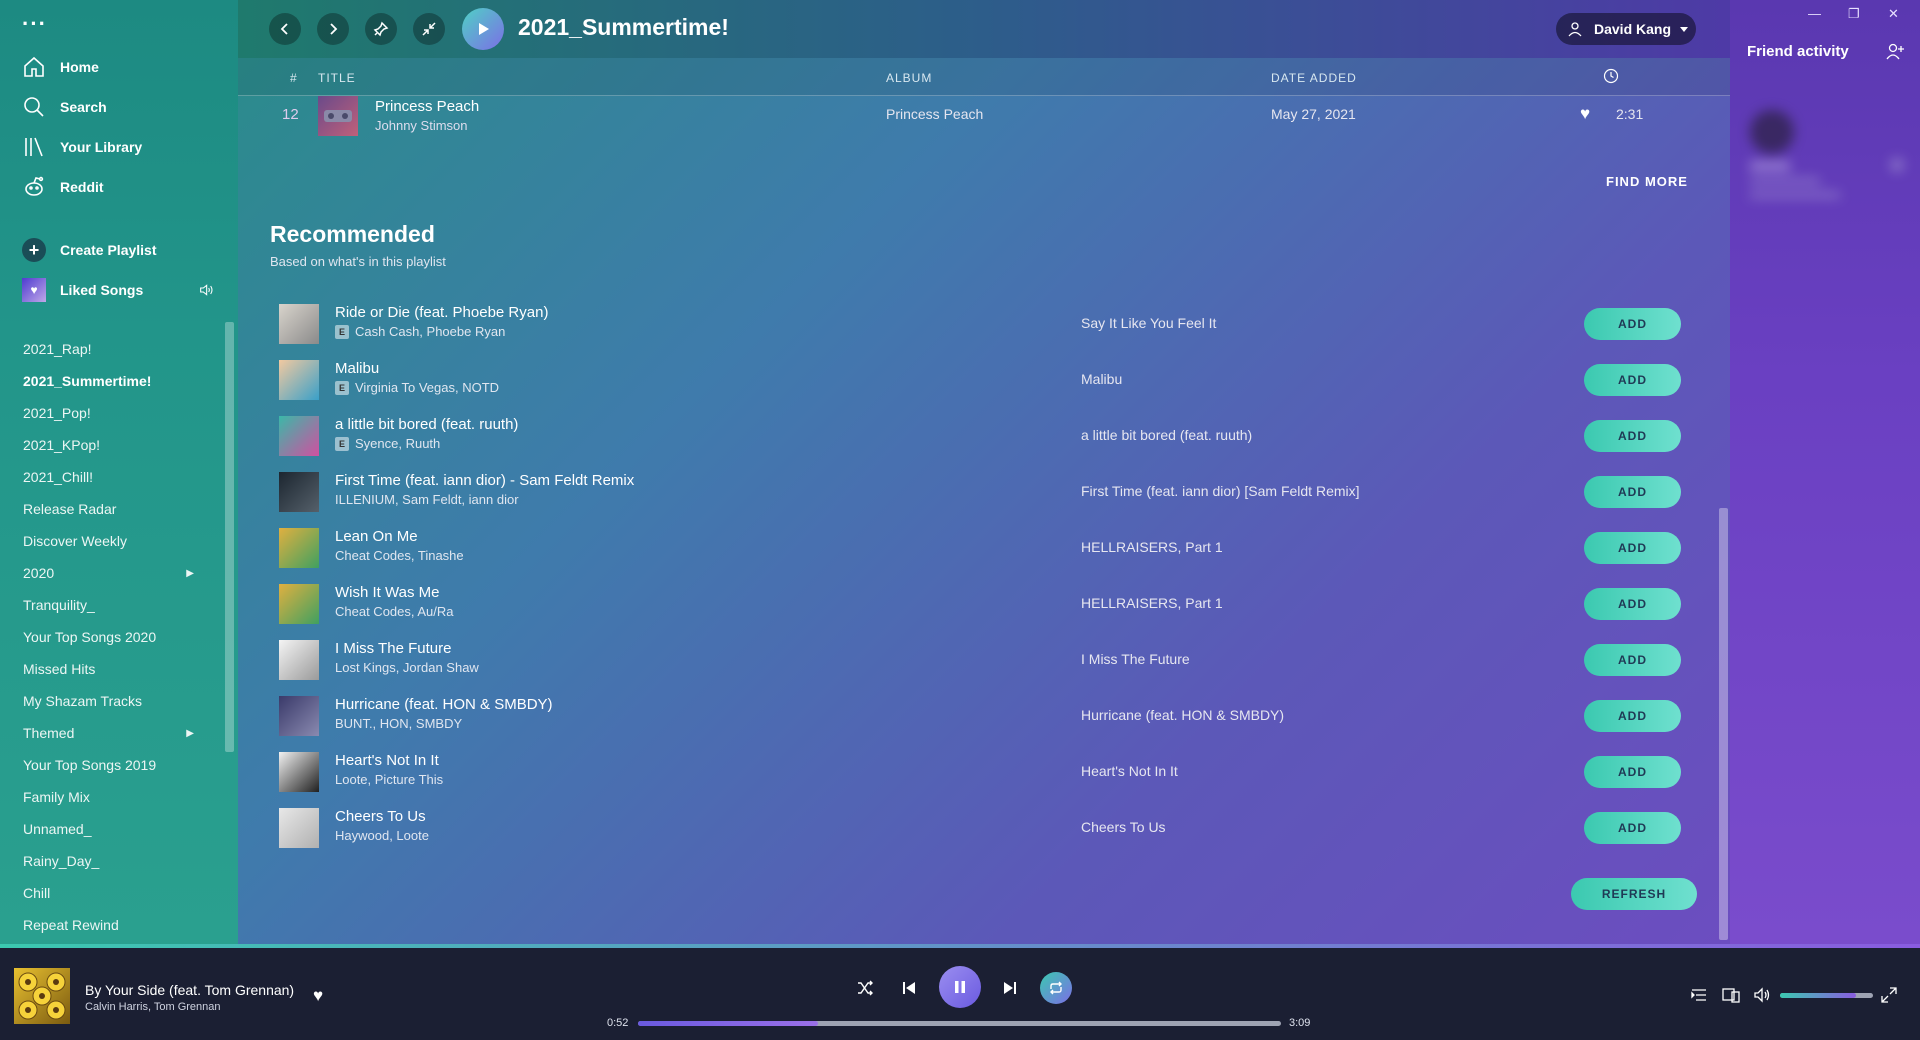 The image size is (1920, 1040). Describe the element at coordinates (110, 637) in the screenshot. I see `sidebar-playlist-item: Your Top Songs 2020` at that location.